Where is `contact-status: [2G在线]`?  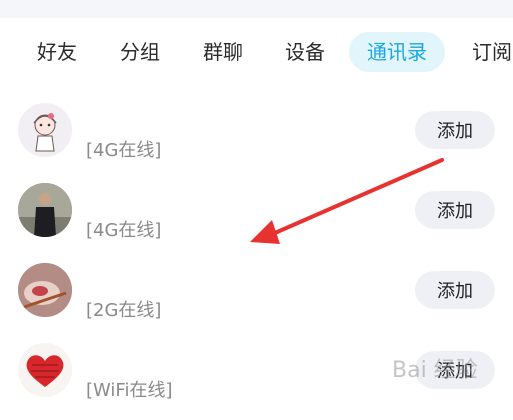 contact-status: [2G在线] is located at coordinates (124, 310).